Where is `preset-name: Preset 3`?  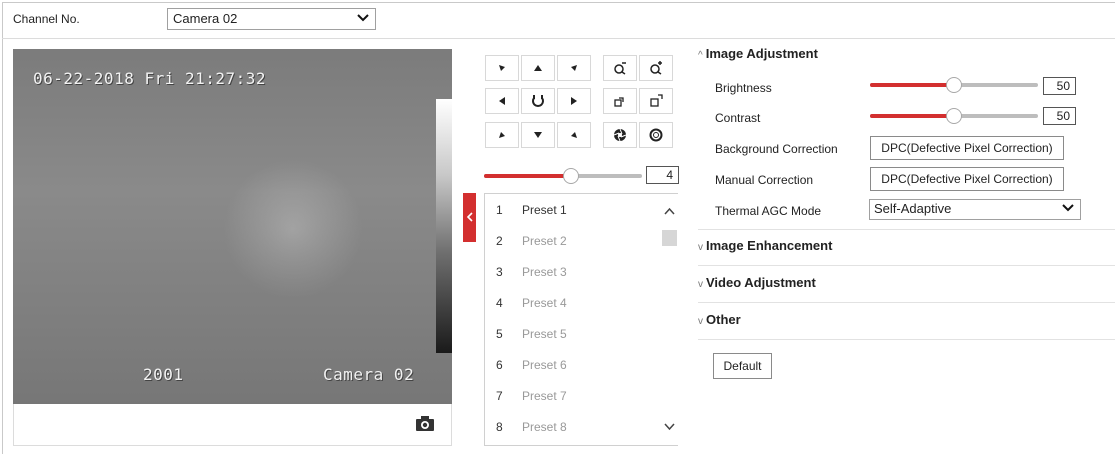
preset-name: Preset 3 is located at coordinates (544, 272).